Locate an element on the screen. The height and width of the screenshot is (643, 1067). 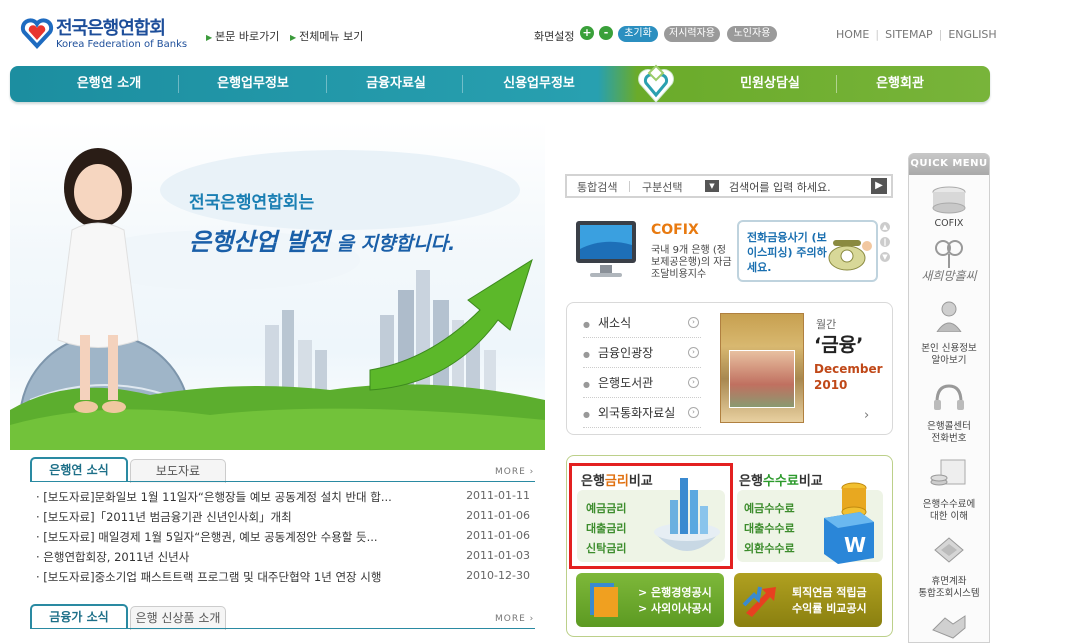
nav-item-bank-hall: 은행회관 is located at coordinates (900, 84).